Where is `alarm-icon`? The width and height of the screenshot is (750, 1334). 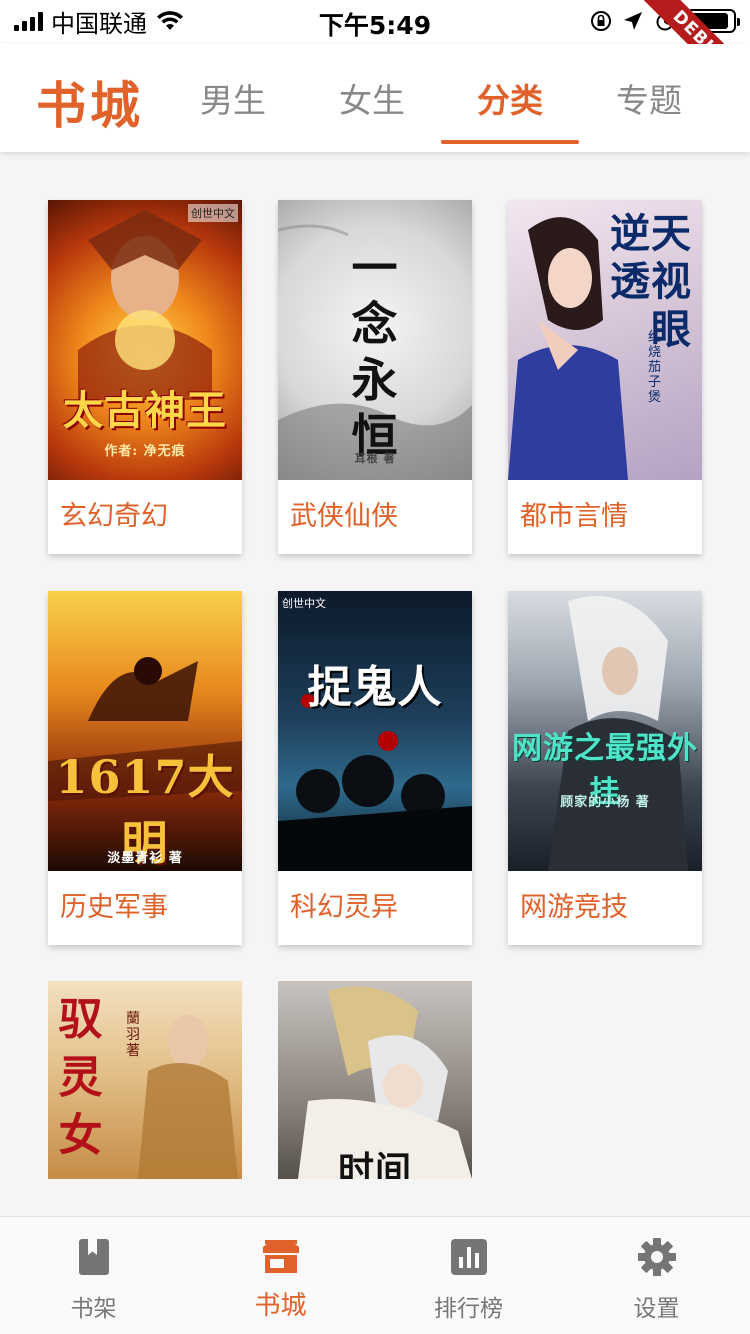 alarm-icon is located at coordinates (665, 22).